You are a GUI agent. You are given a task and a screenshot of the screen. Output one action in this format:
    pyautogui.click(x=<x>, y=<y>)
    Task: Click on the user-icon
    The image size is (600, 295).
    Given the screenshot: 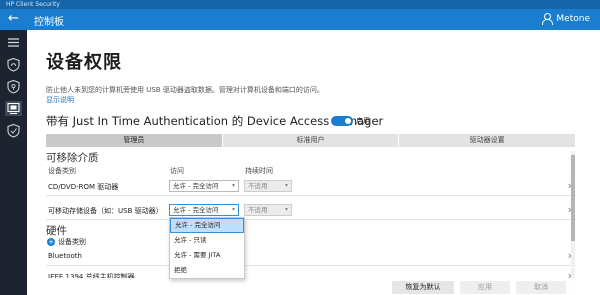 What is the action you would take?
    pyautogui.click(x=548, y=19)
    